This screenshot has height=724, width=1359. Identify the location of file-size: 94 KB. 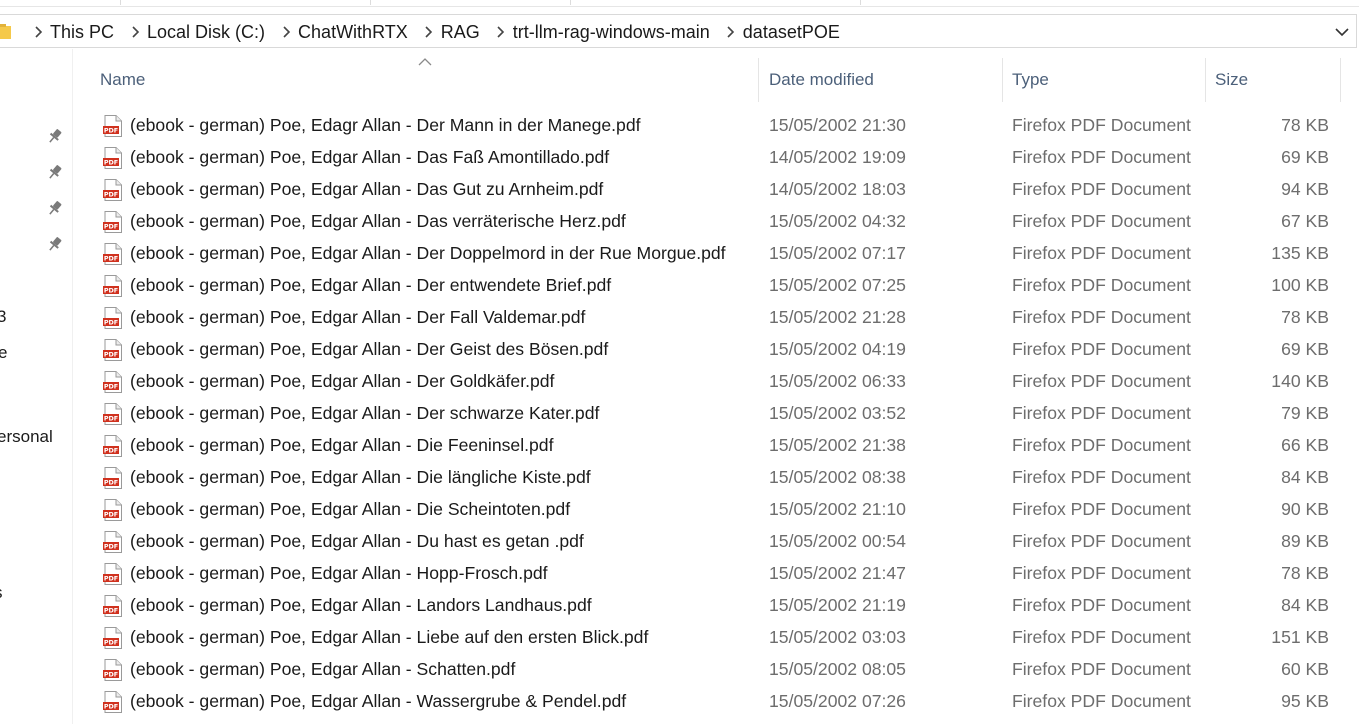
(1305, 189).